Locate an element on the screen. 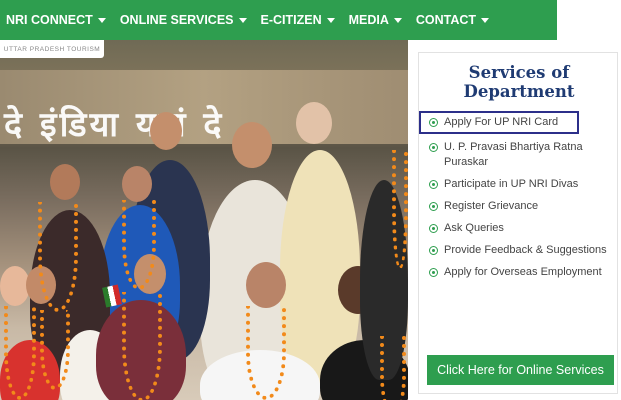  nav-item-e-citizen: E-CITIZEN is located at coordinates (298, 20).